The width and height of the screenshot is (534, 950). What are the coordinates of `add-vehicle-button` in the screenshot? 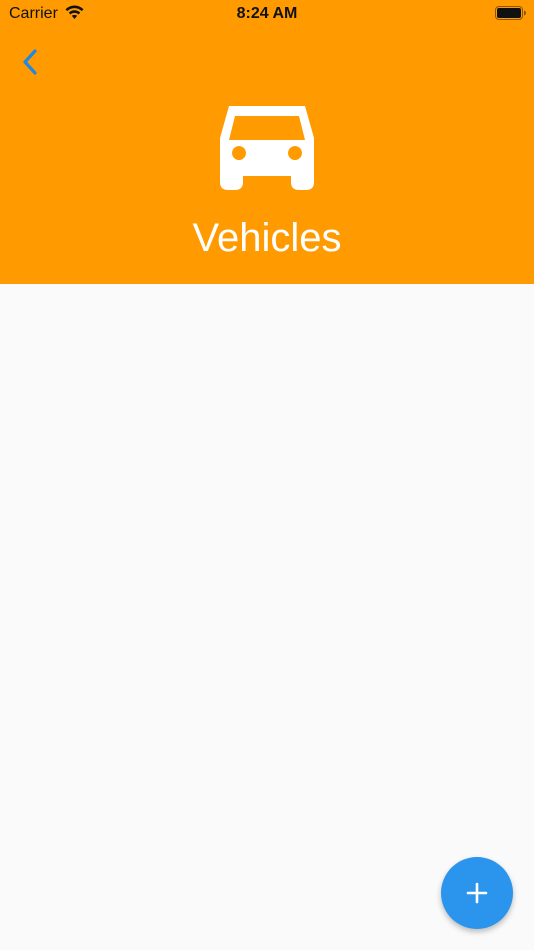 It's located at (477, 893).